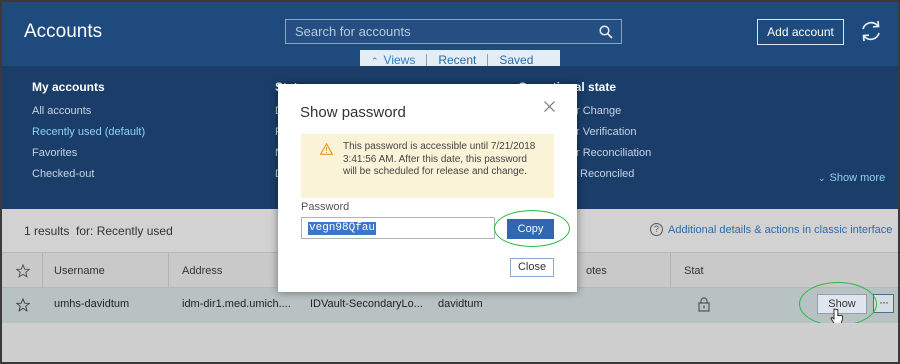 This screenshot has height=364, width=900. Describe the element at coordinates (450, 342) in the screenshot. I see `empty-table-area` at that location.